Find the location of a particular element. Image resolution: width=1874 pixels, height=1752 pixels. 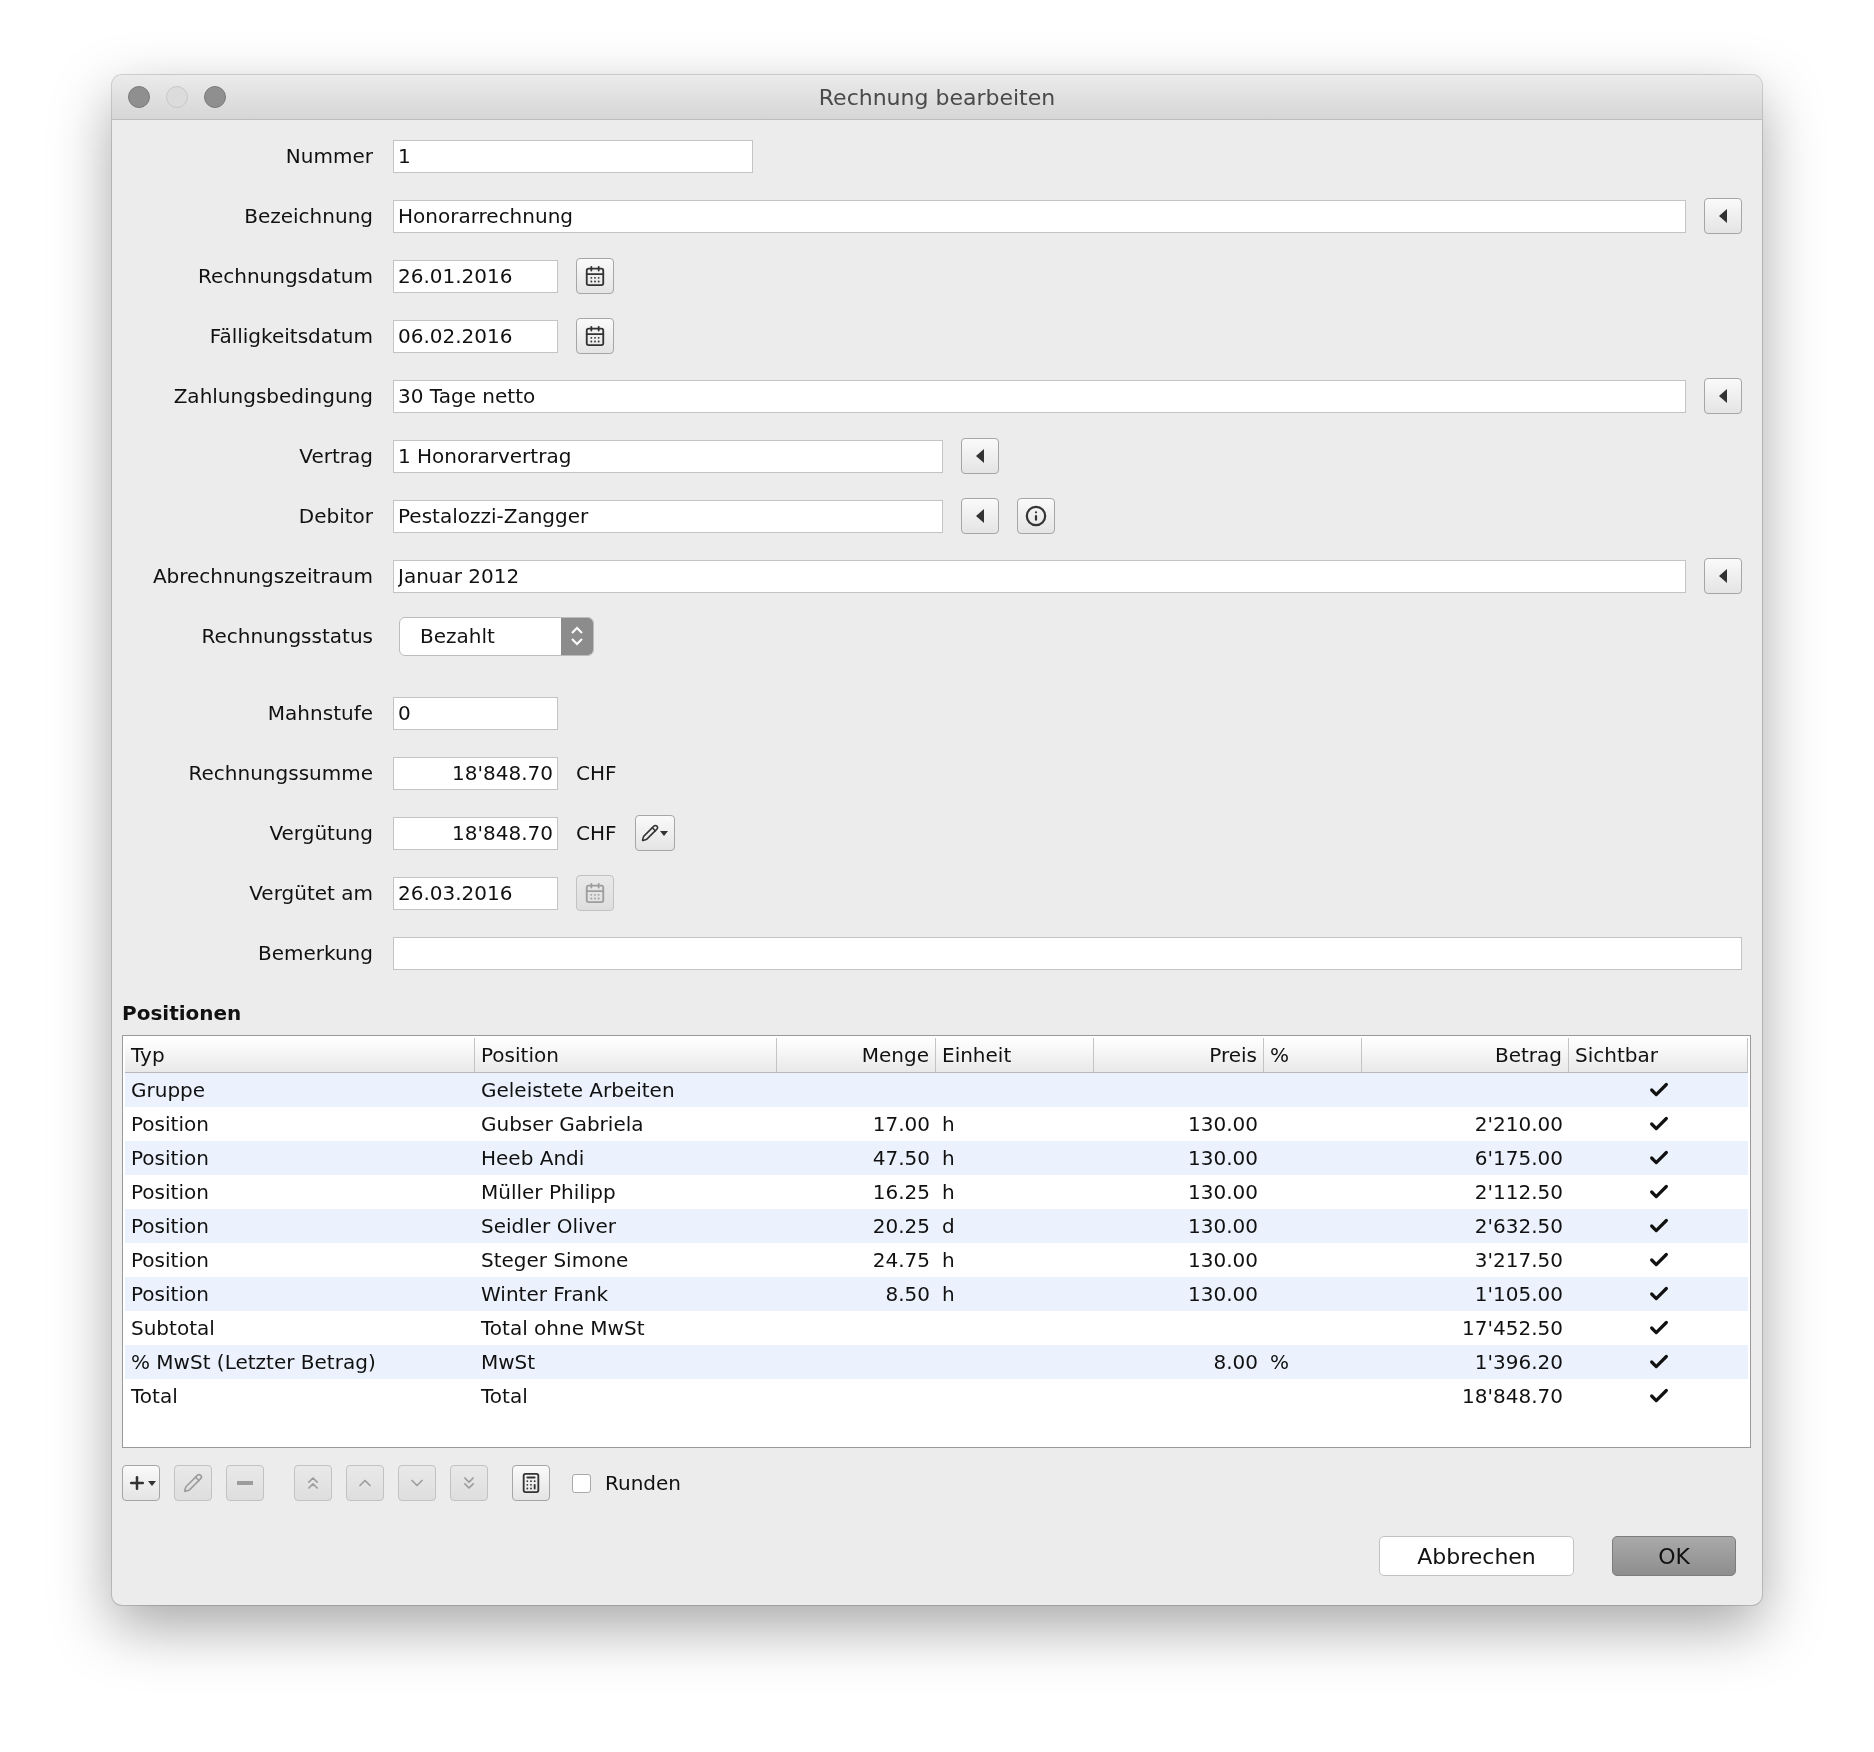

table-cell-text: 17.00 is located at coordinates (901, 1124).